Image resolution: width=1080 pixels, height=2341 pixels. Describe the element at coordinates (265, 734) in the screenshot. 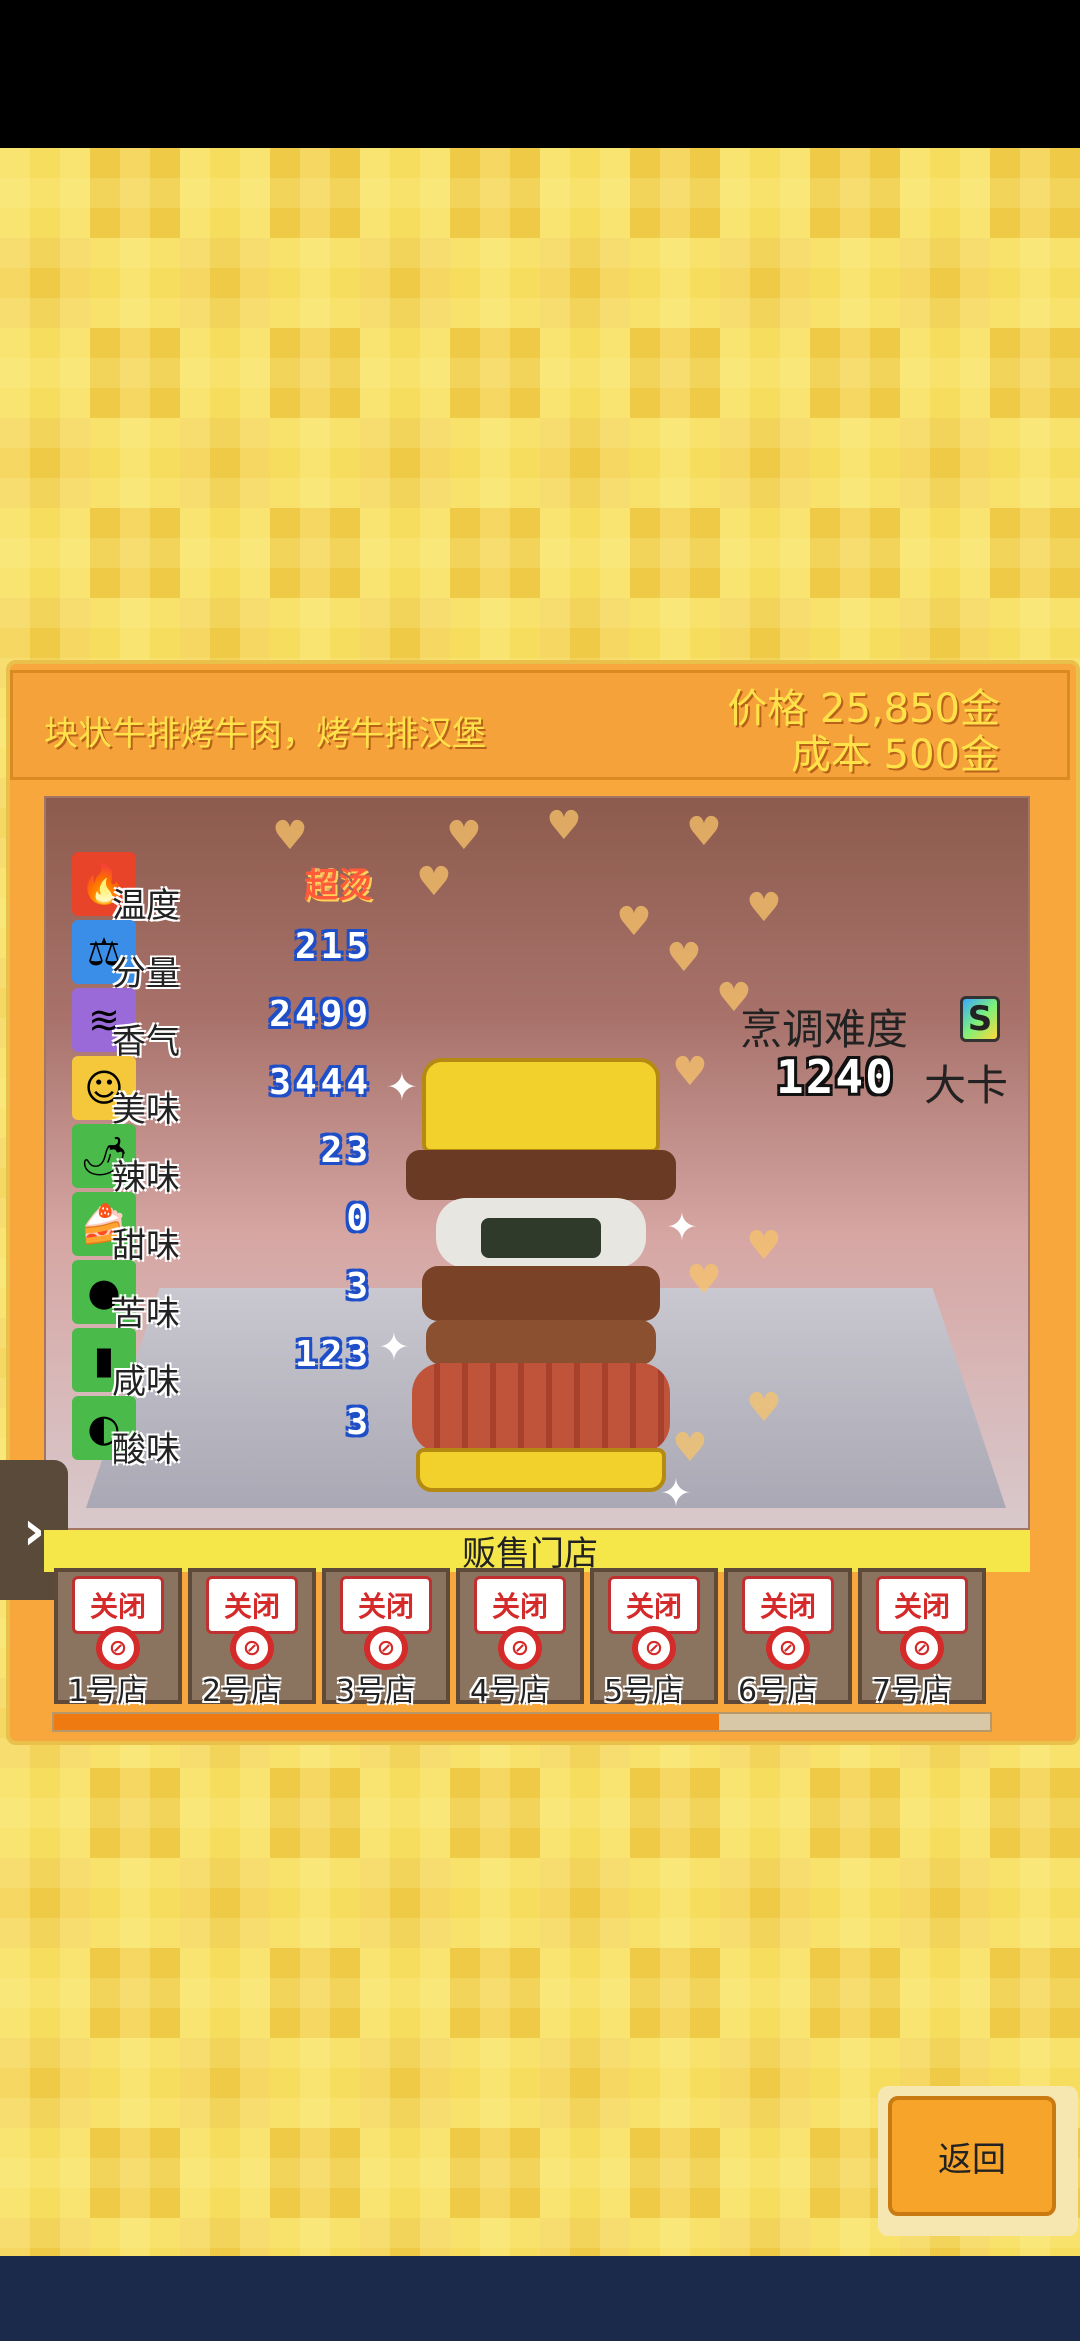

I see `dish-name: 块状牛排烤牛肉，烤牛排汉堡` at that location.